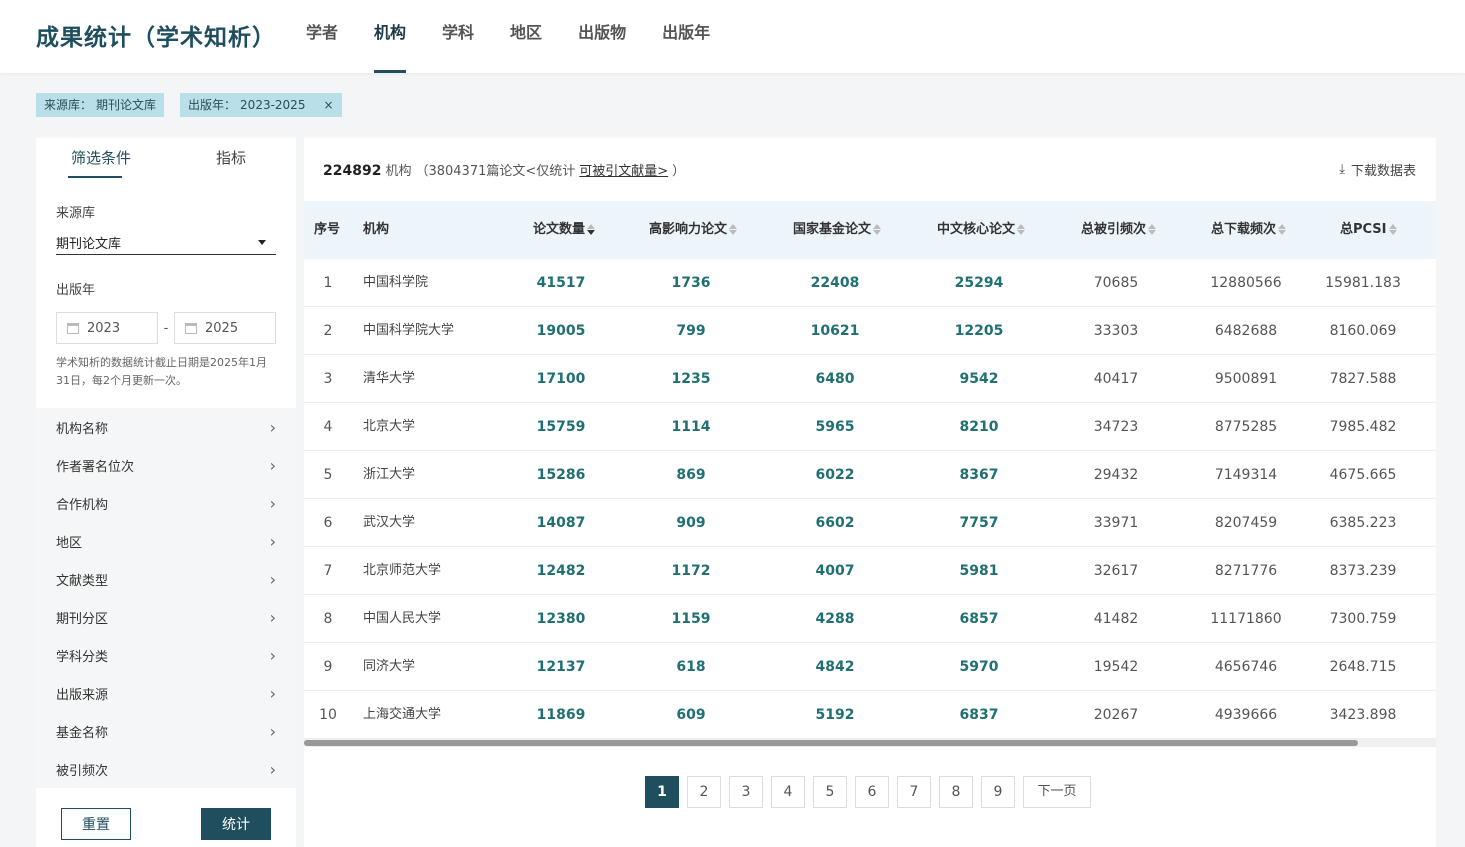 The image size is (1465, 847). I want to click on cell-high-impact: 1159, so click(691, 619).